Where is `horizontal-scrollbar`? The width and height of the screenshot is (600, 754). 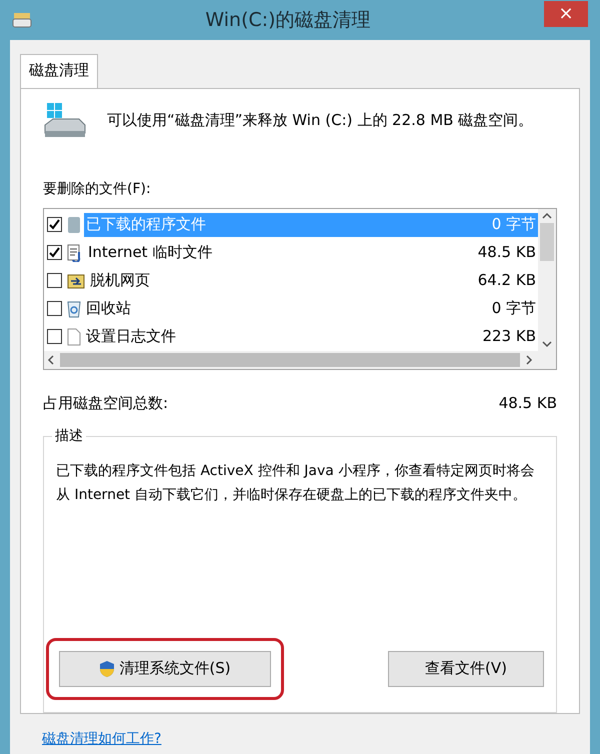 horizontal-scrollbar is located at coordinates (300, 359).